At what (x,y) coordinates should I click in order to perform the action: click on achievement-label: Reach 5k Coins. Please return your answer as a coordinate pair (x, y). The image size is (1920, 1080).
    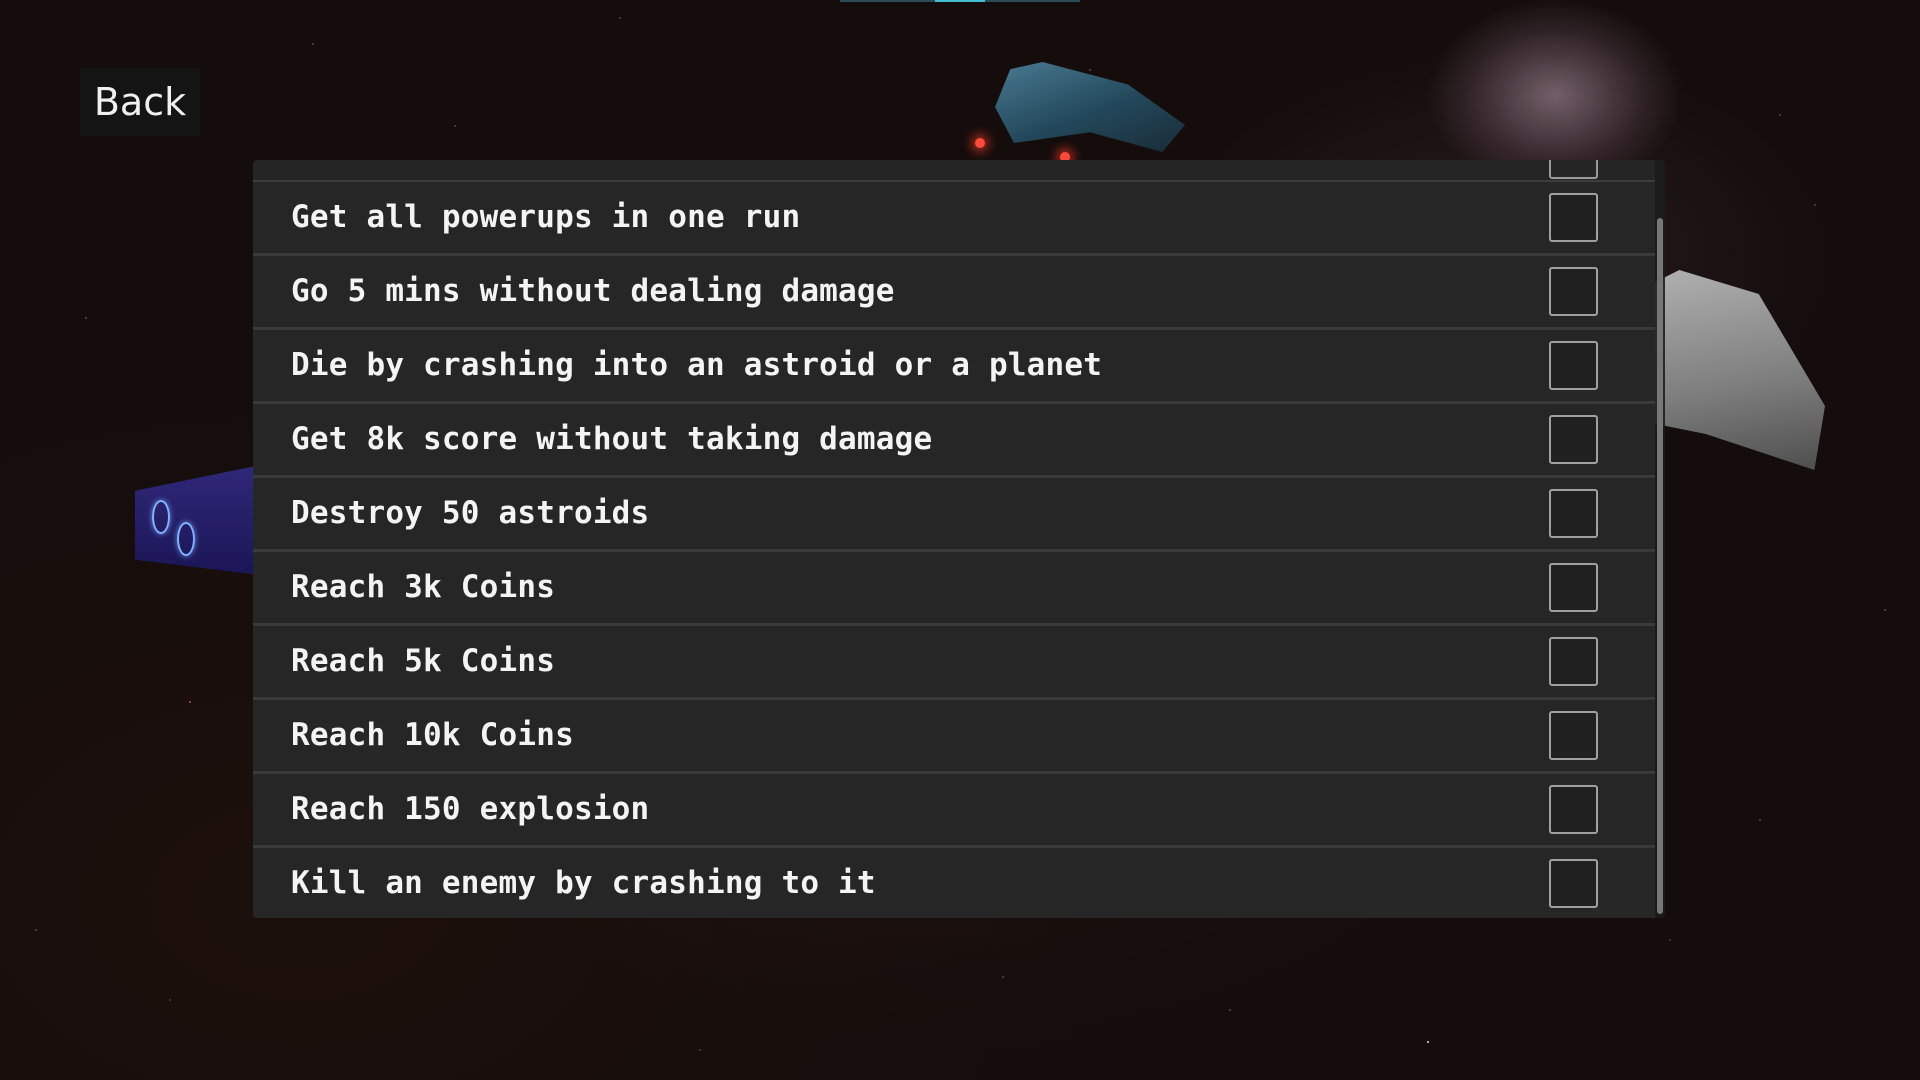
    Looking at the image, I should click on (423, 661).